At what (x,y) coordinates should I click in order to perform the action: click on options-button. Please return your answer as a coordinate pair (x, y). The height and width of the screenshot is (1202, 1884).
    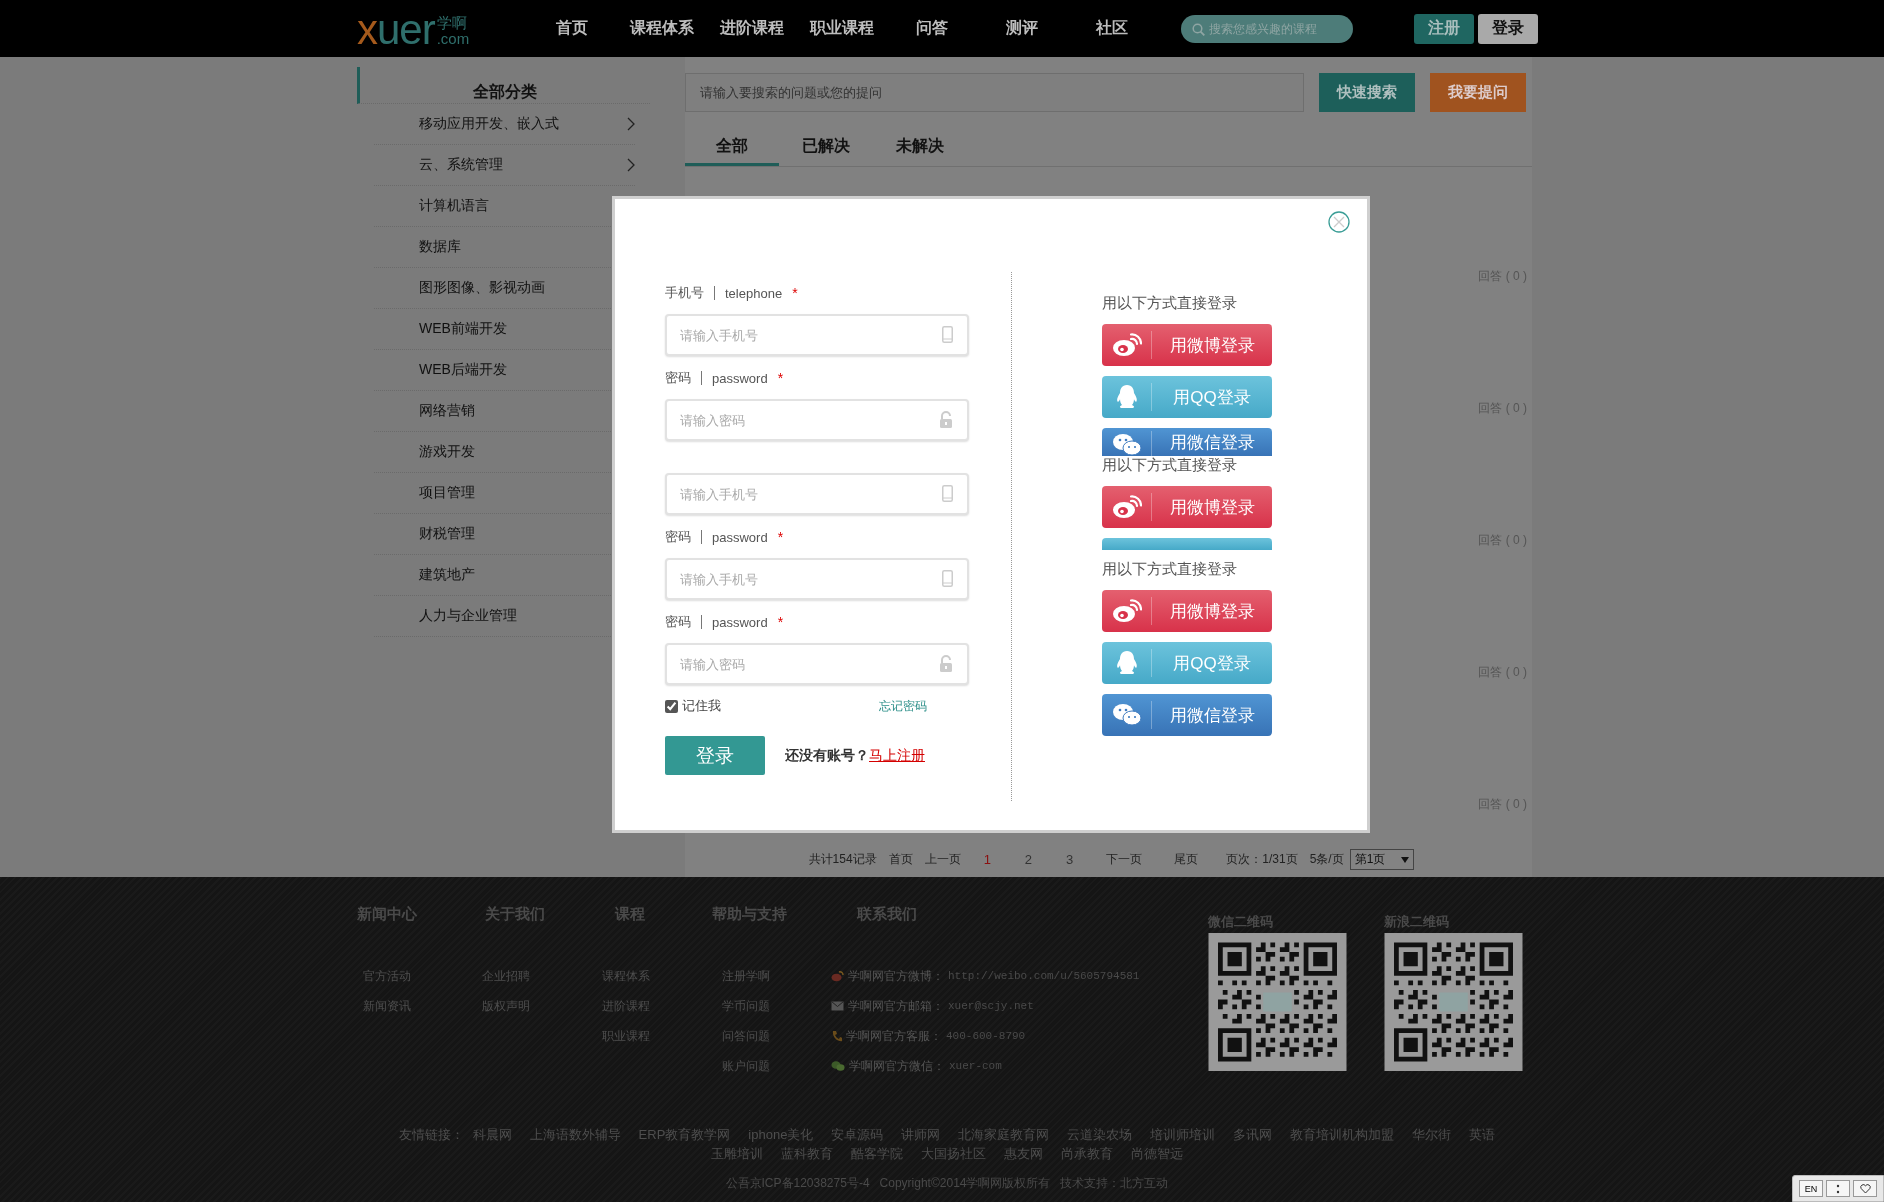
    Looking at the image, I should click on (1838, 1188).